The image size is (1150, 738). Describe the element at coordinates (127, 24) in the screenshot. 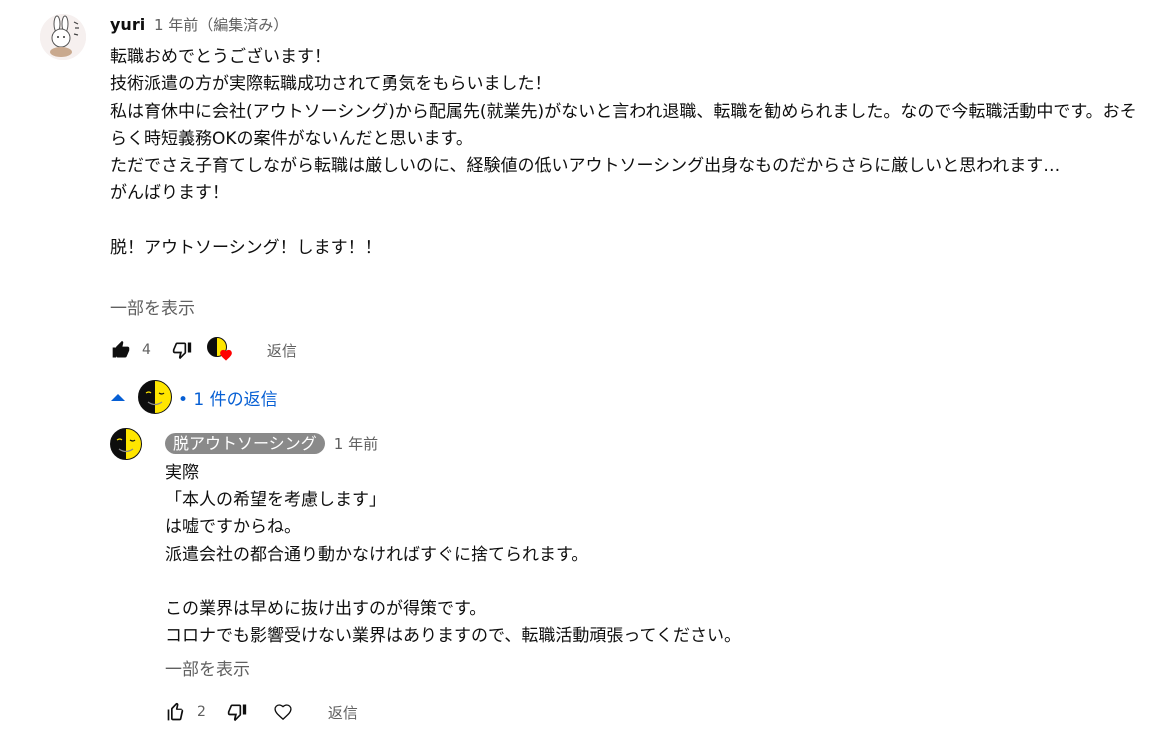

I see `comment-author: yuri` at that location.